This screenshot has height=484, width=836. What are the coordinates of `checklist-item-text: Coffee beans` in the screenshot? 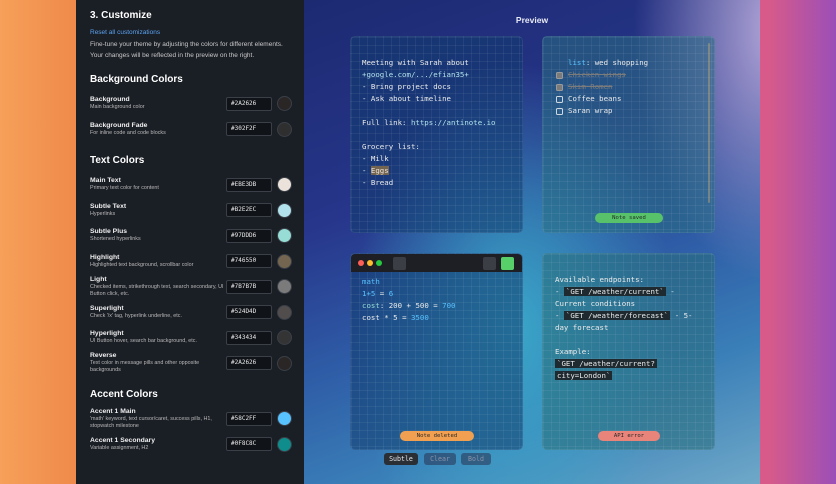 It's located at (595, 98).